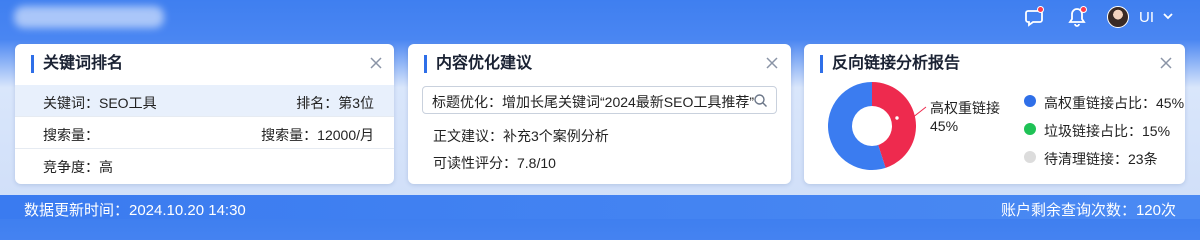 This screenshot has height=240, width=1200. Describe the element at coordinates (760, 100) in the screenshot. I see `search-icon` at that location.